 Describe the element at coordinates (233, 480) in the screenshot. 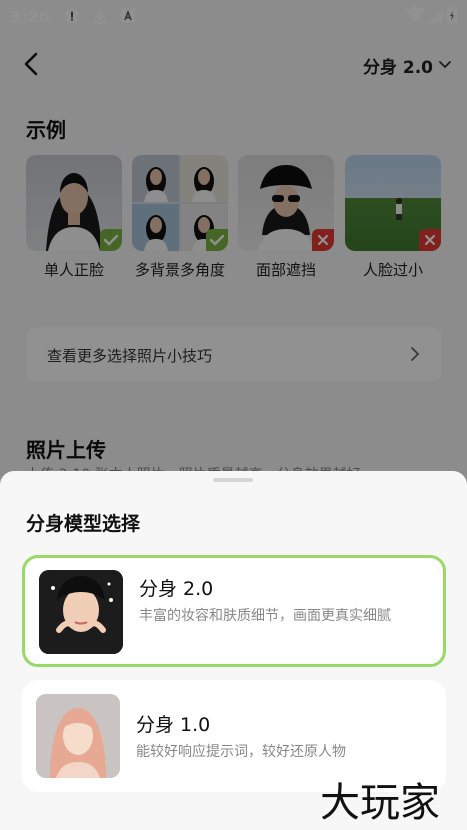

I see `drag-handle` at that location.